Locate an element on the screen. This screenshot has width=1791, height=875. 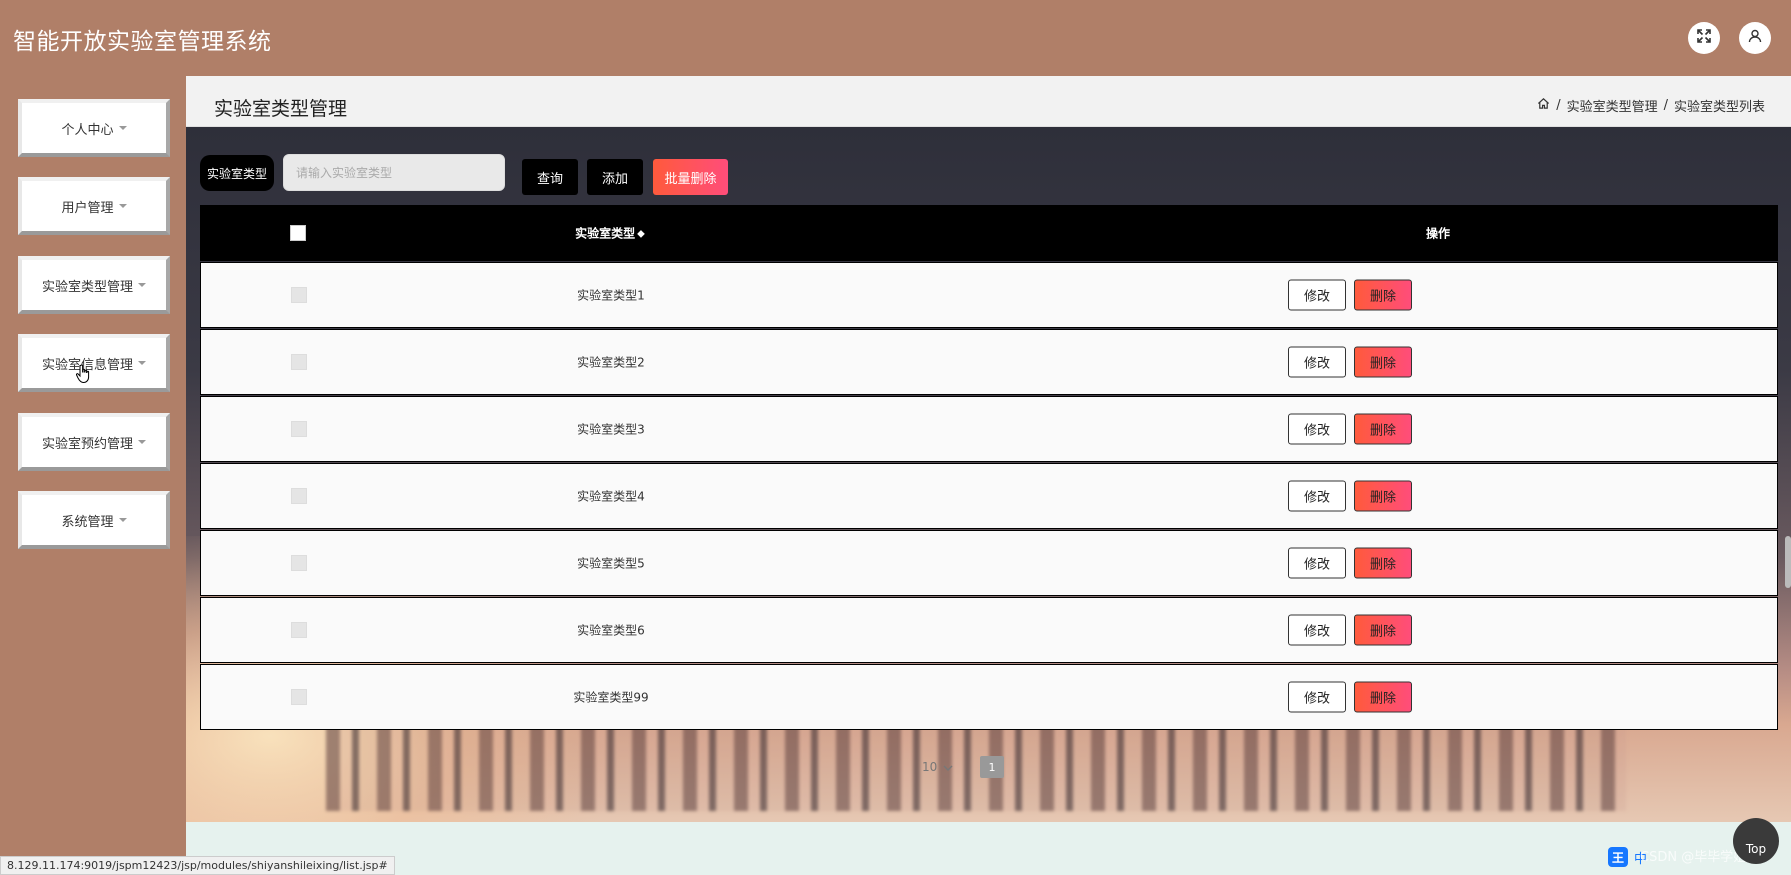
hand-cursor-icon is located at coordinates (83, 376).